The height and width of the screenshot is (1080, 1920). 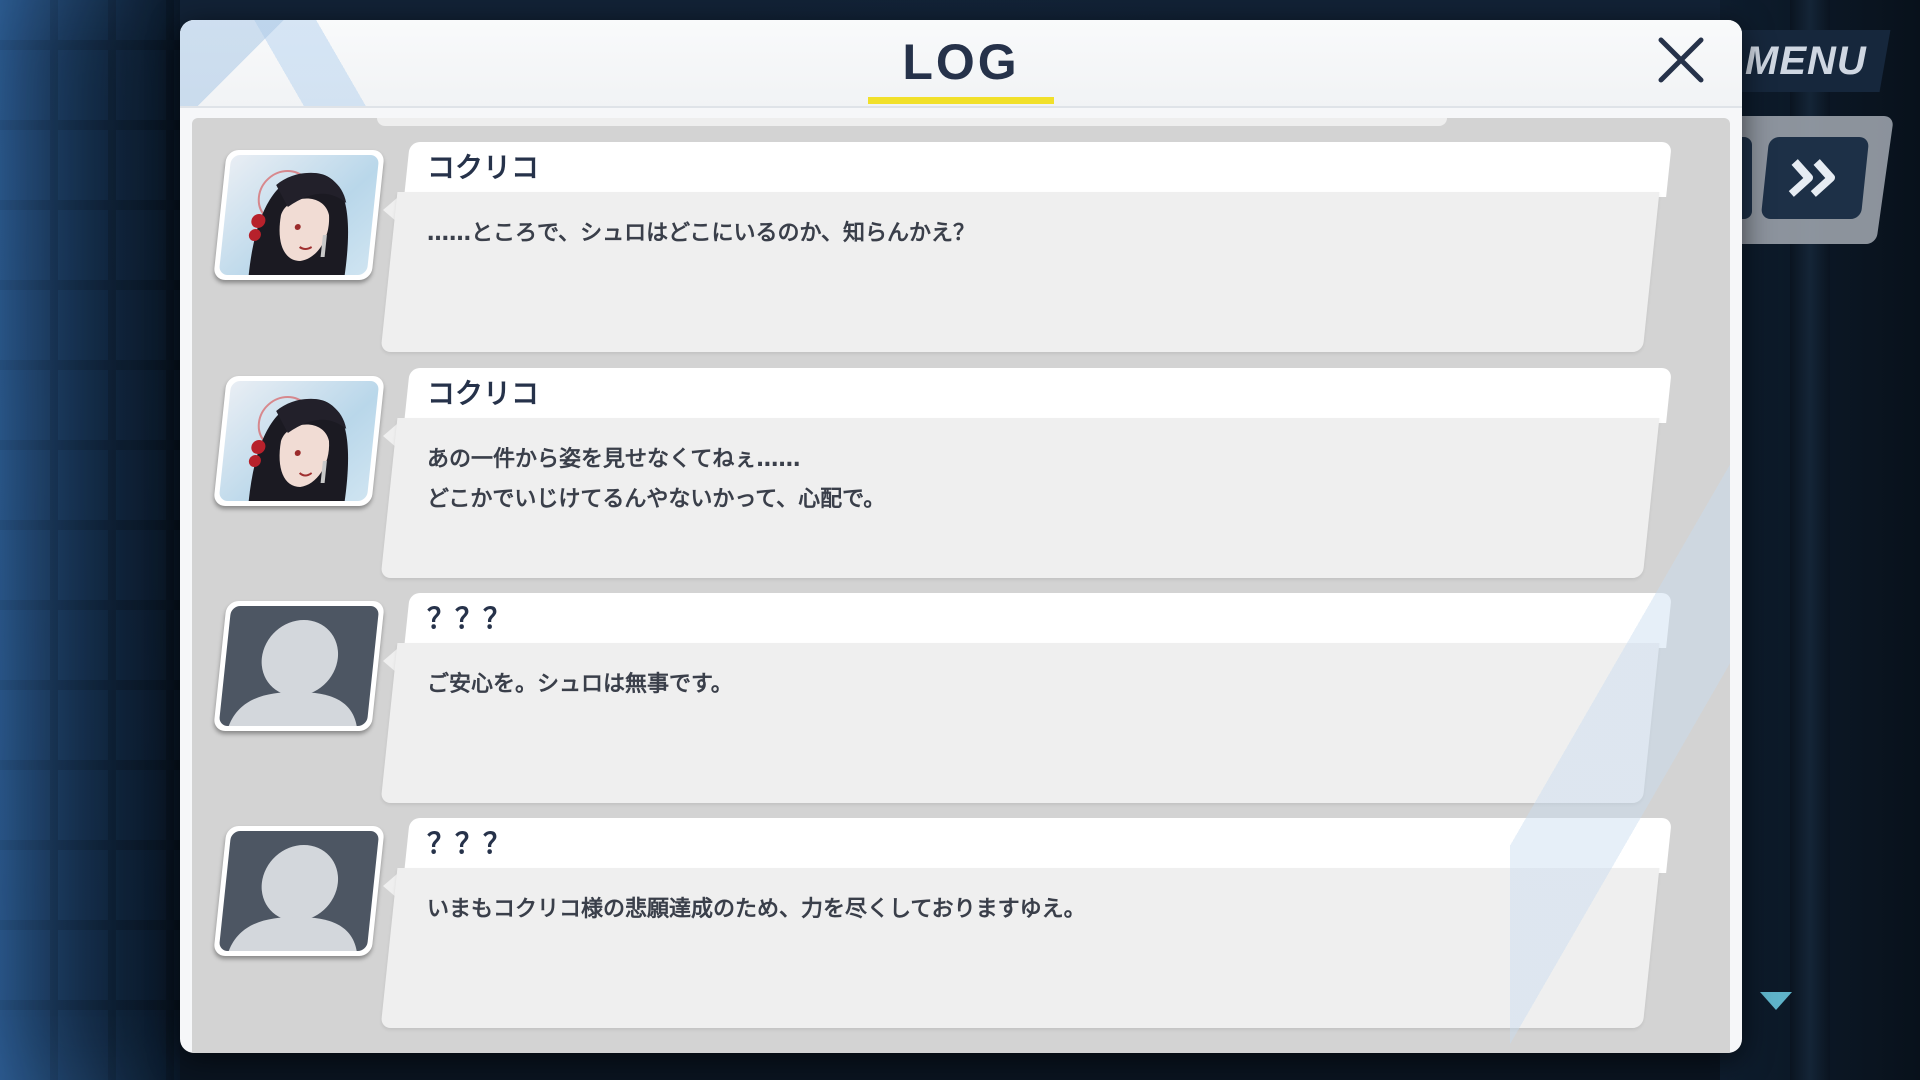 I want to click on background-shoji-window, so click(x=90, y=540).